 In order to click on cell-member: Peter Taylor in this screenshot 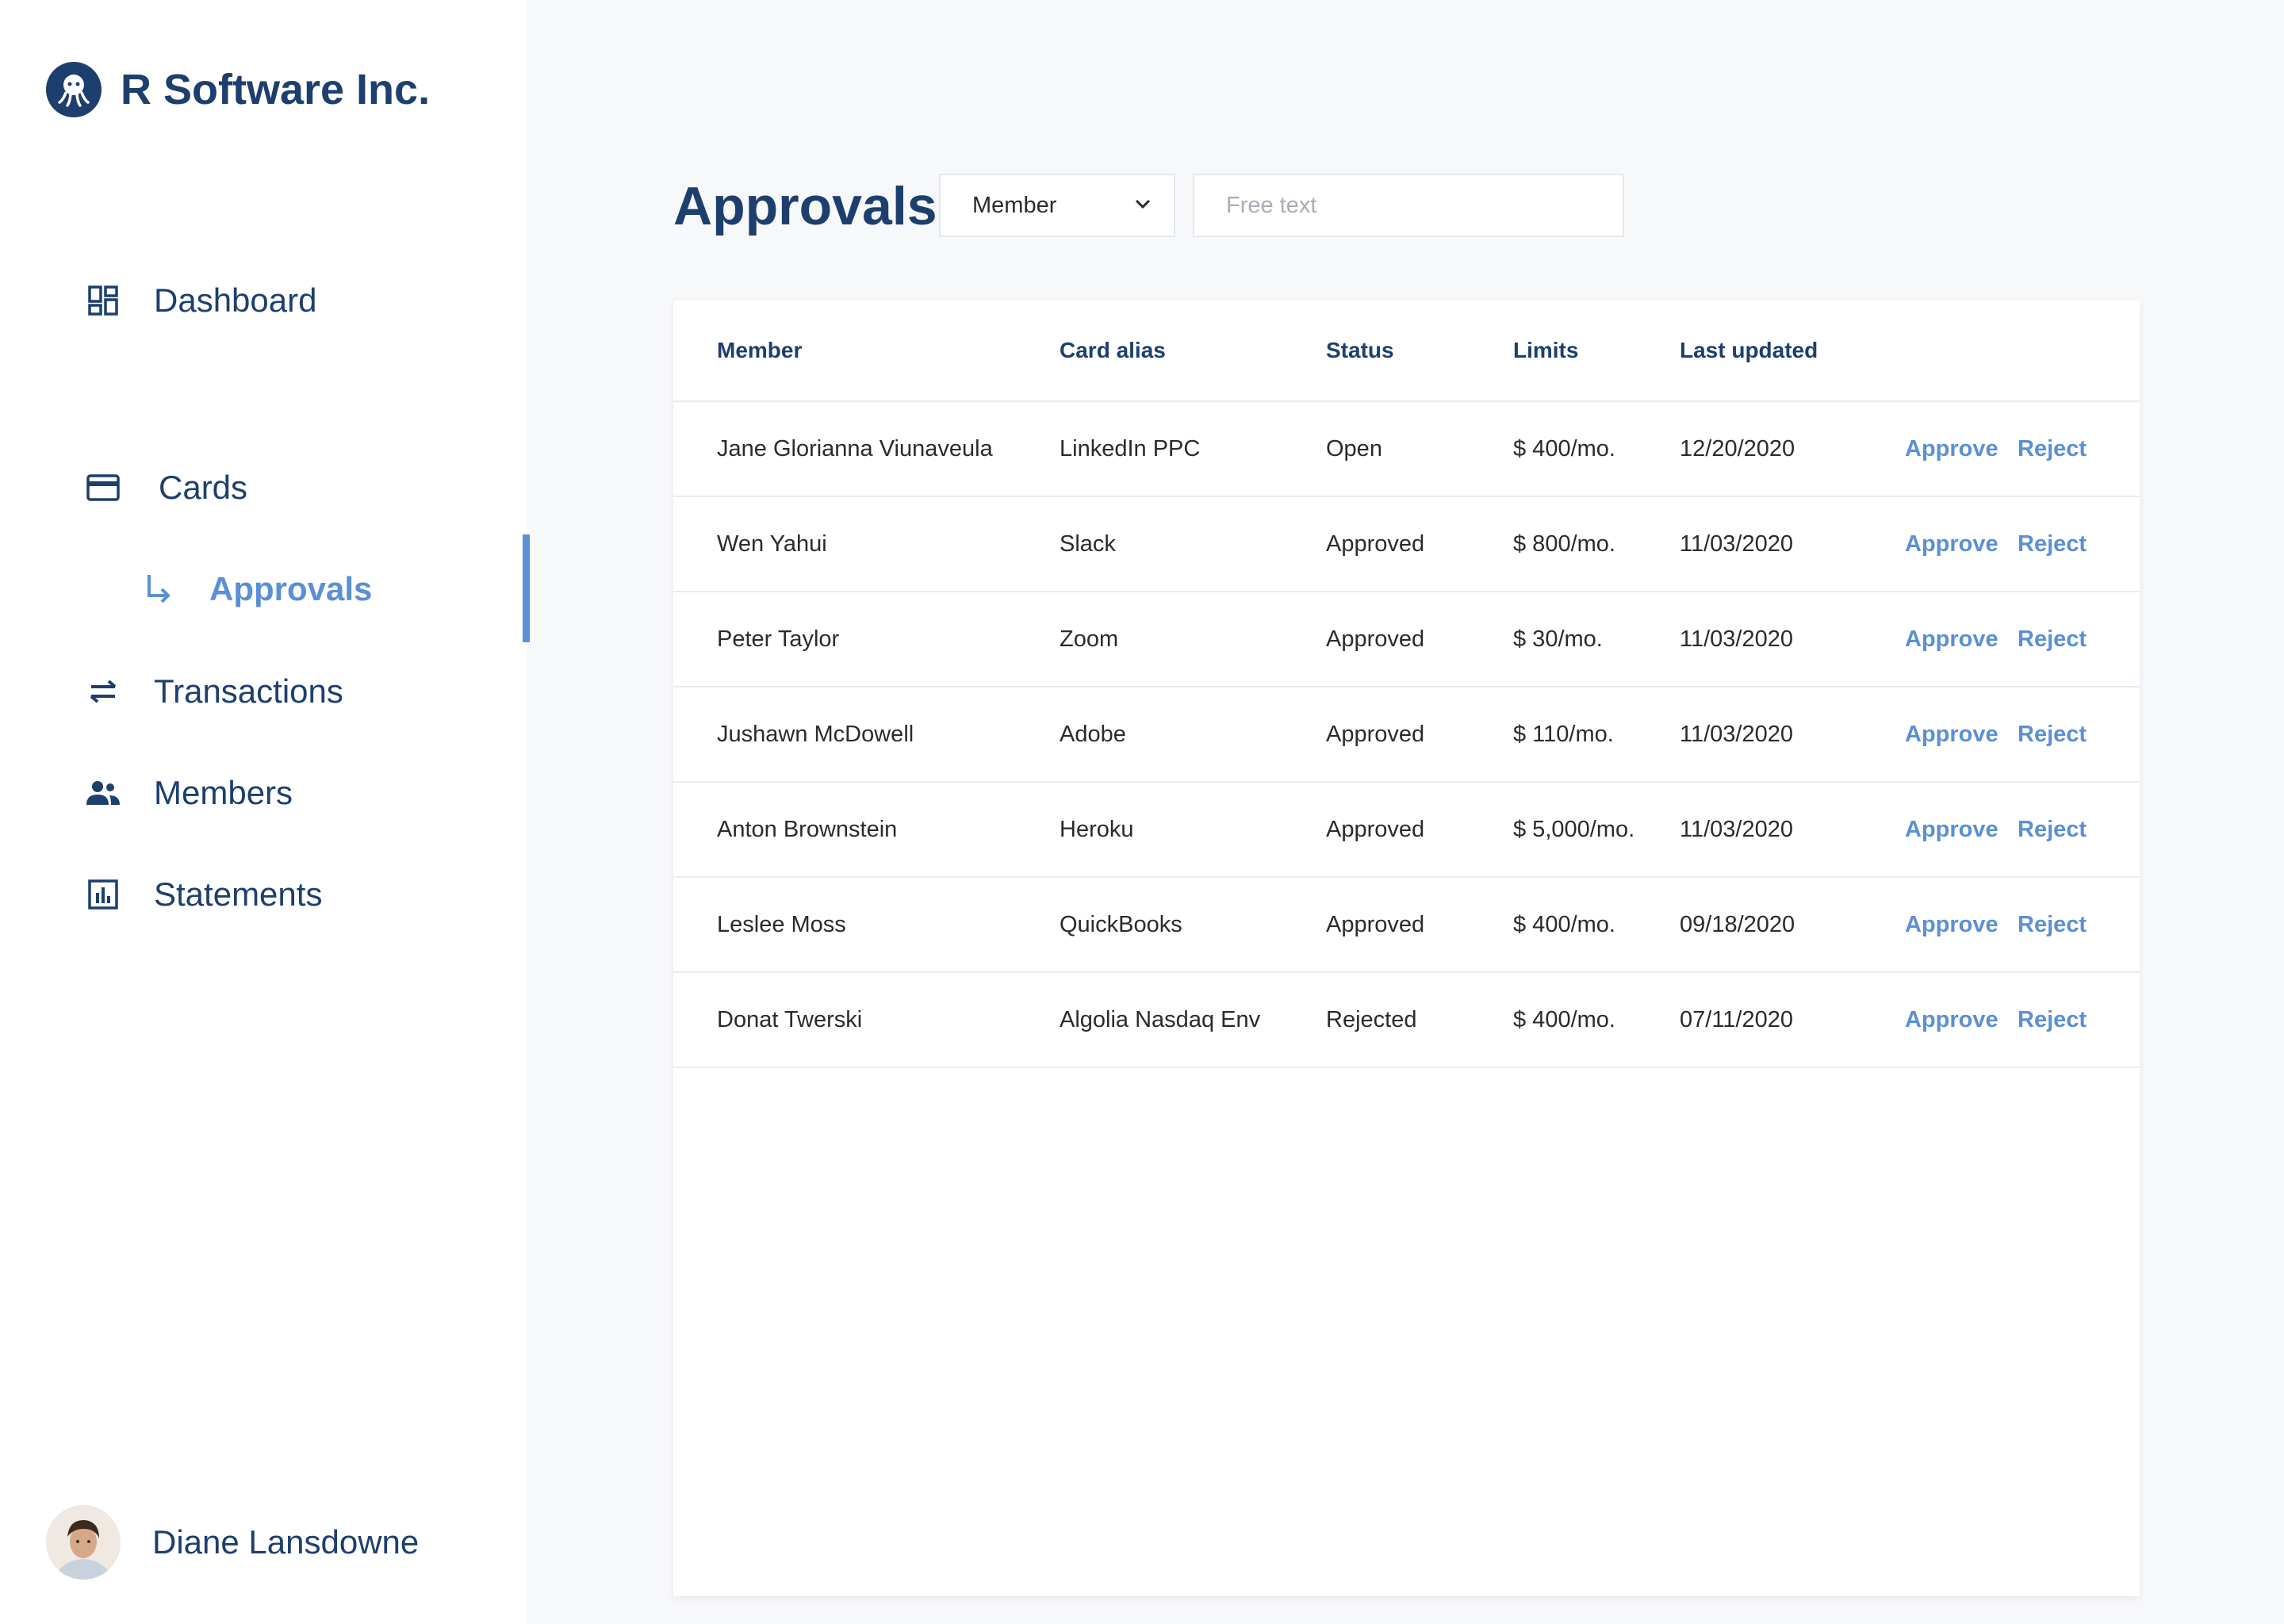, I will do `click(778, 639)`.